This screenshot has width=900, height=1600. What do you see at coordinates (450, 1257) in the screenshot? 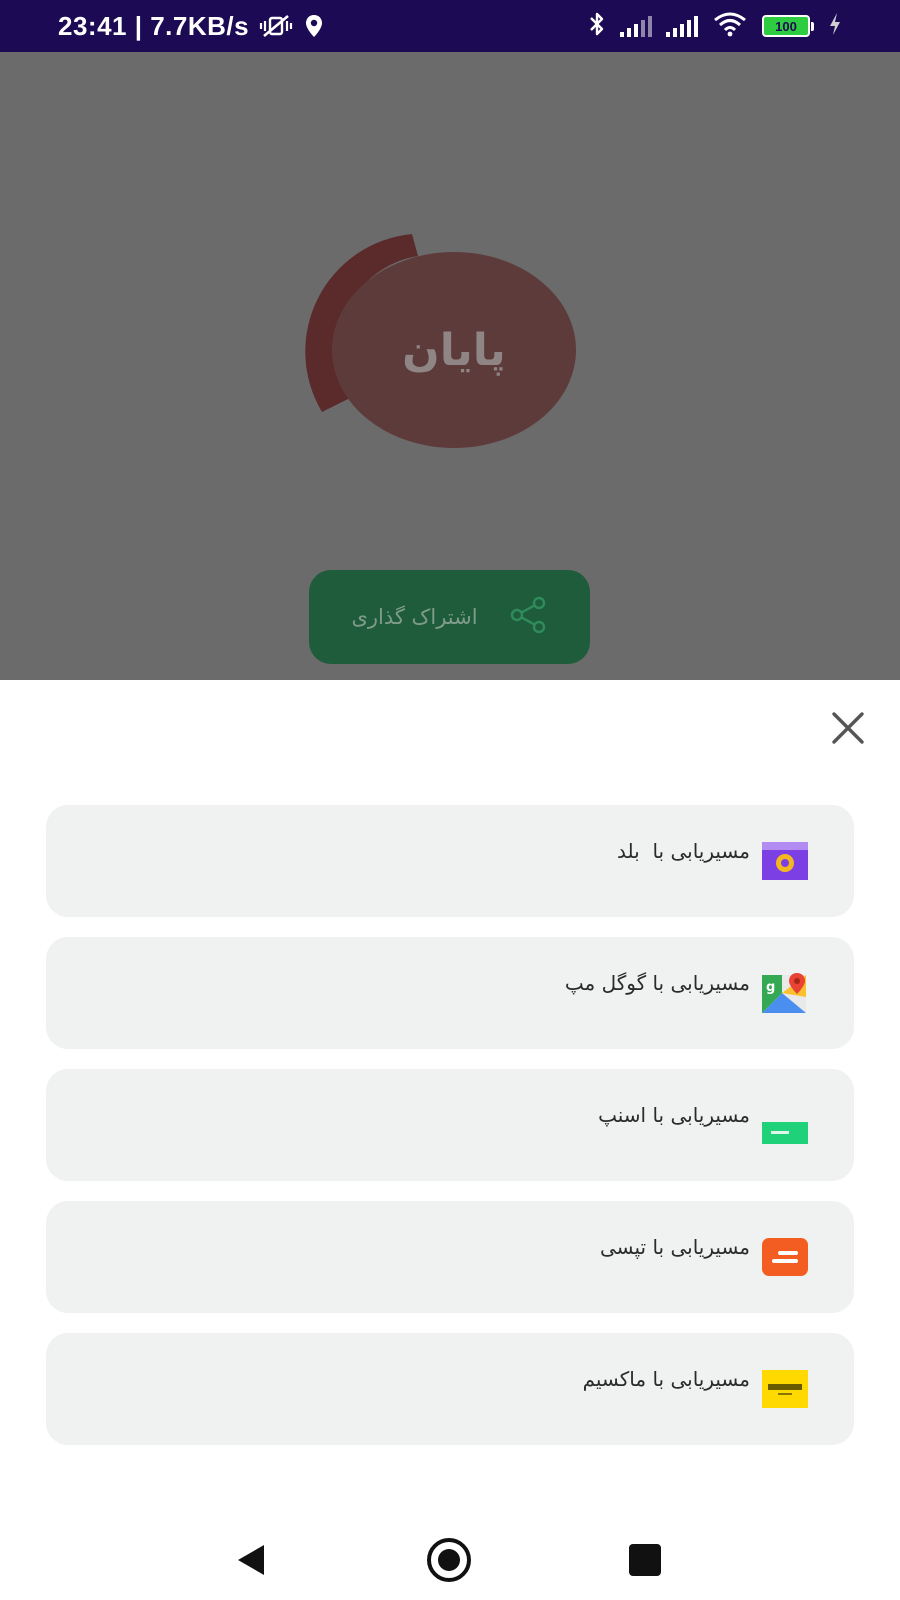
I see `route-with-tapsi-option: مسیریابی با تپسی` at bounding box center [450, 1257].